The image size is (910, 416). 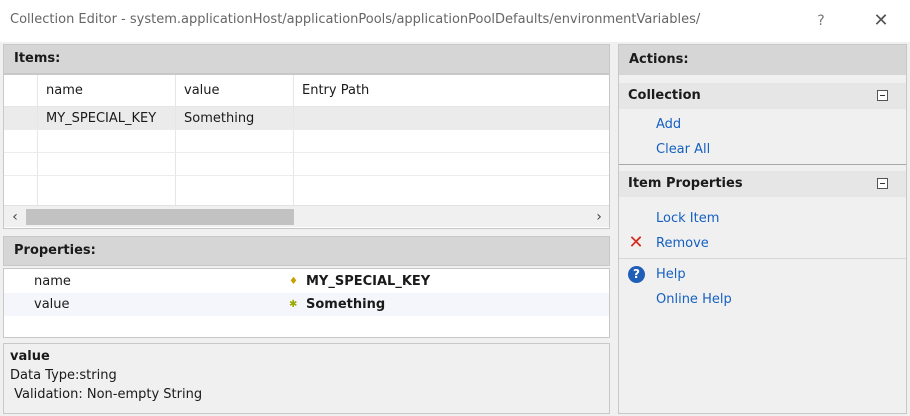 What do you see at coordinates (293, 281) in the screenshot?
I see `key-icon: ♦` at bounding box center [293, 281].